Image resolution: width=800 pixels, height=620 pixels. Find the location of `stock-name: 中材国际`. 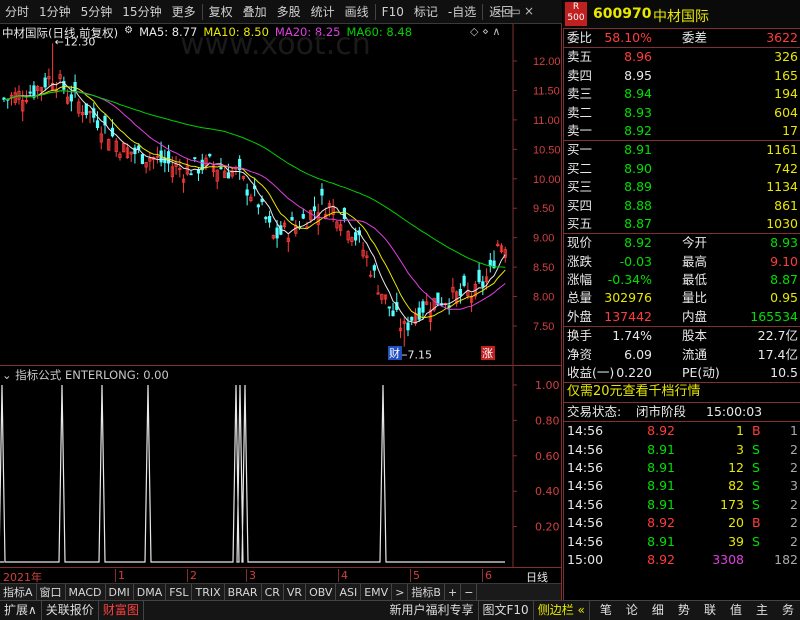

stock-name: 中材国际 is located at coordinates (681, 16).